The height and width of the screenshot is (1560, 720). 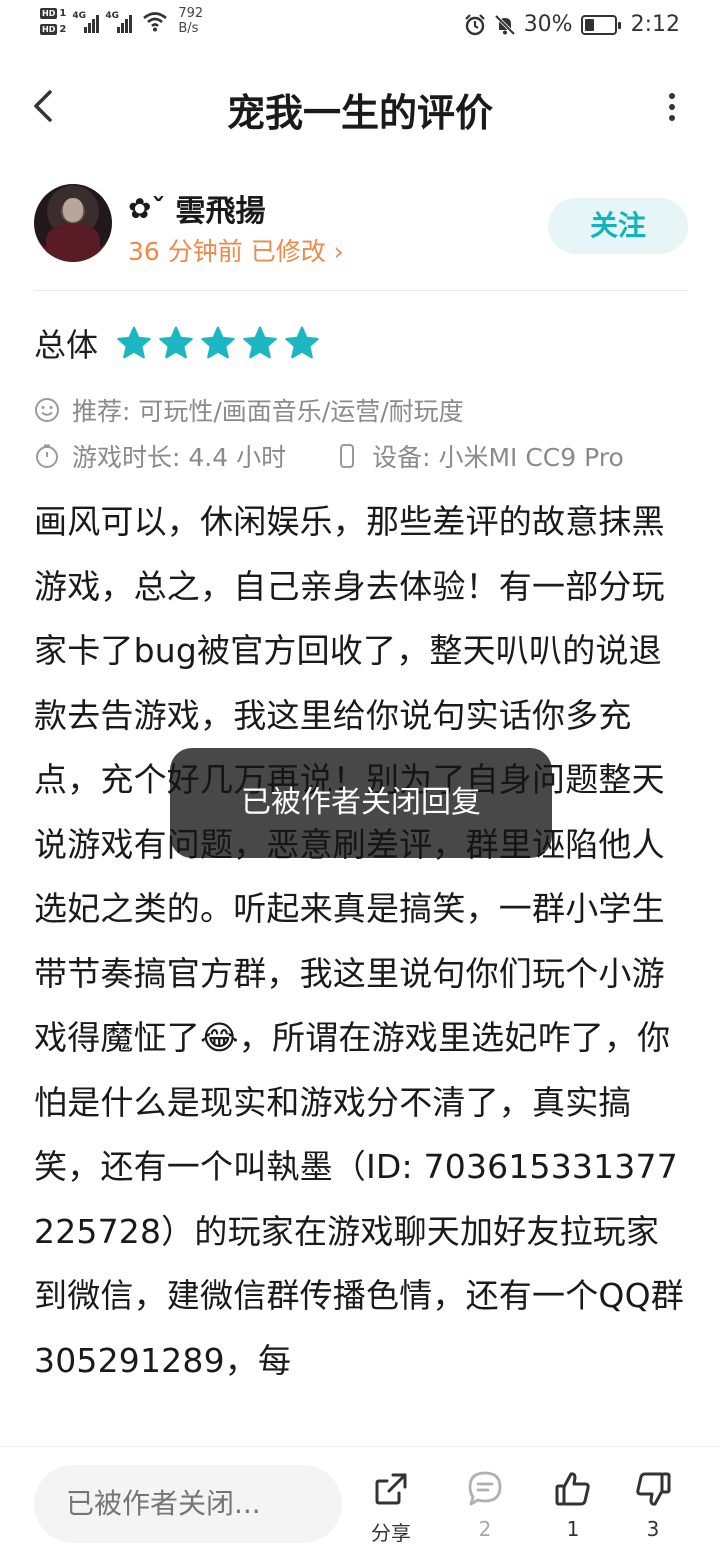 I want to click on rating-label: 总体, so click(x=66, y=345).